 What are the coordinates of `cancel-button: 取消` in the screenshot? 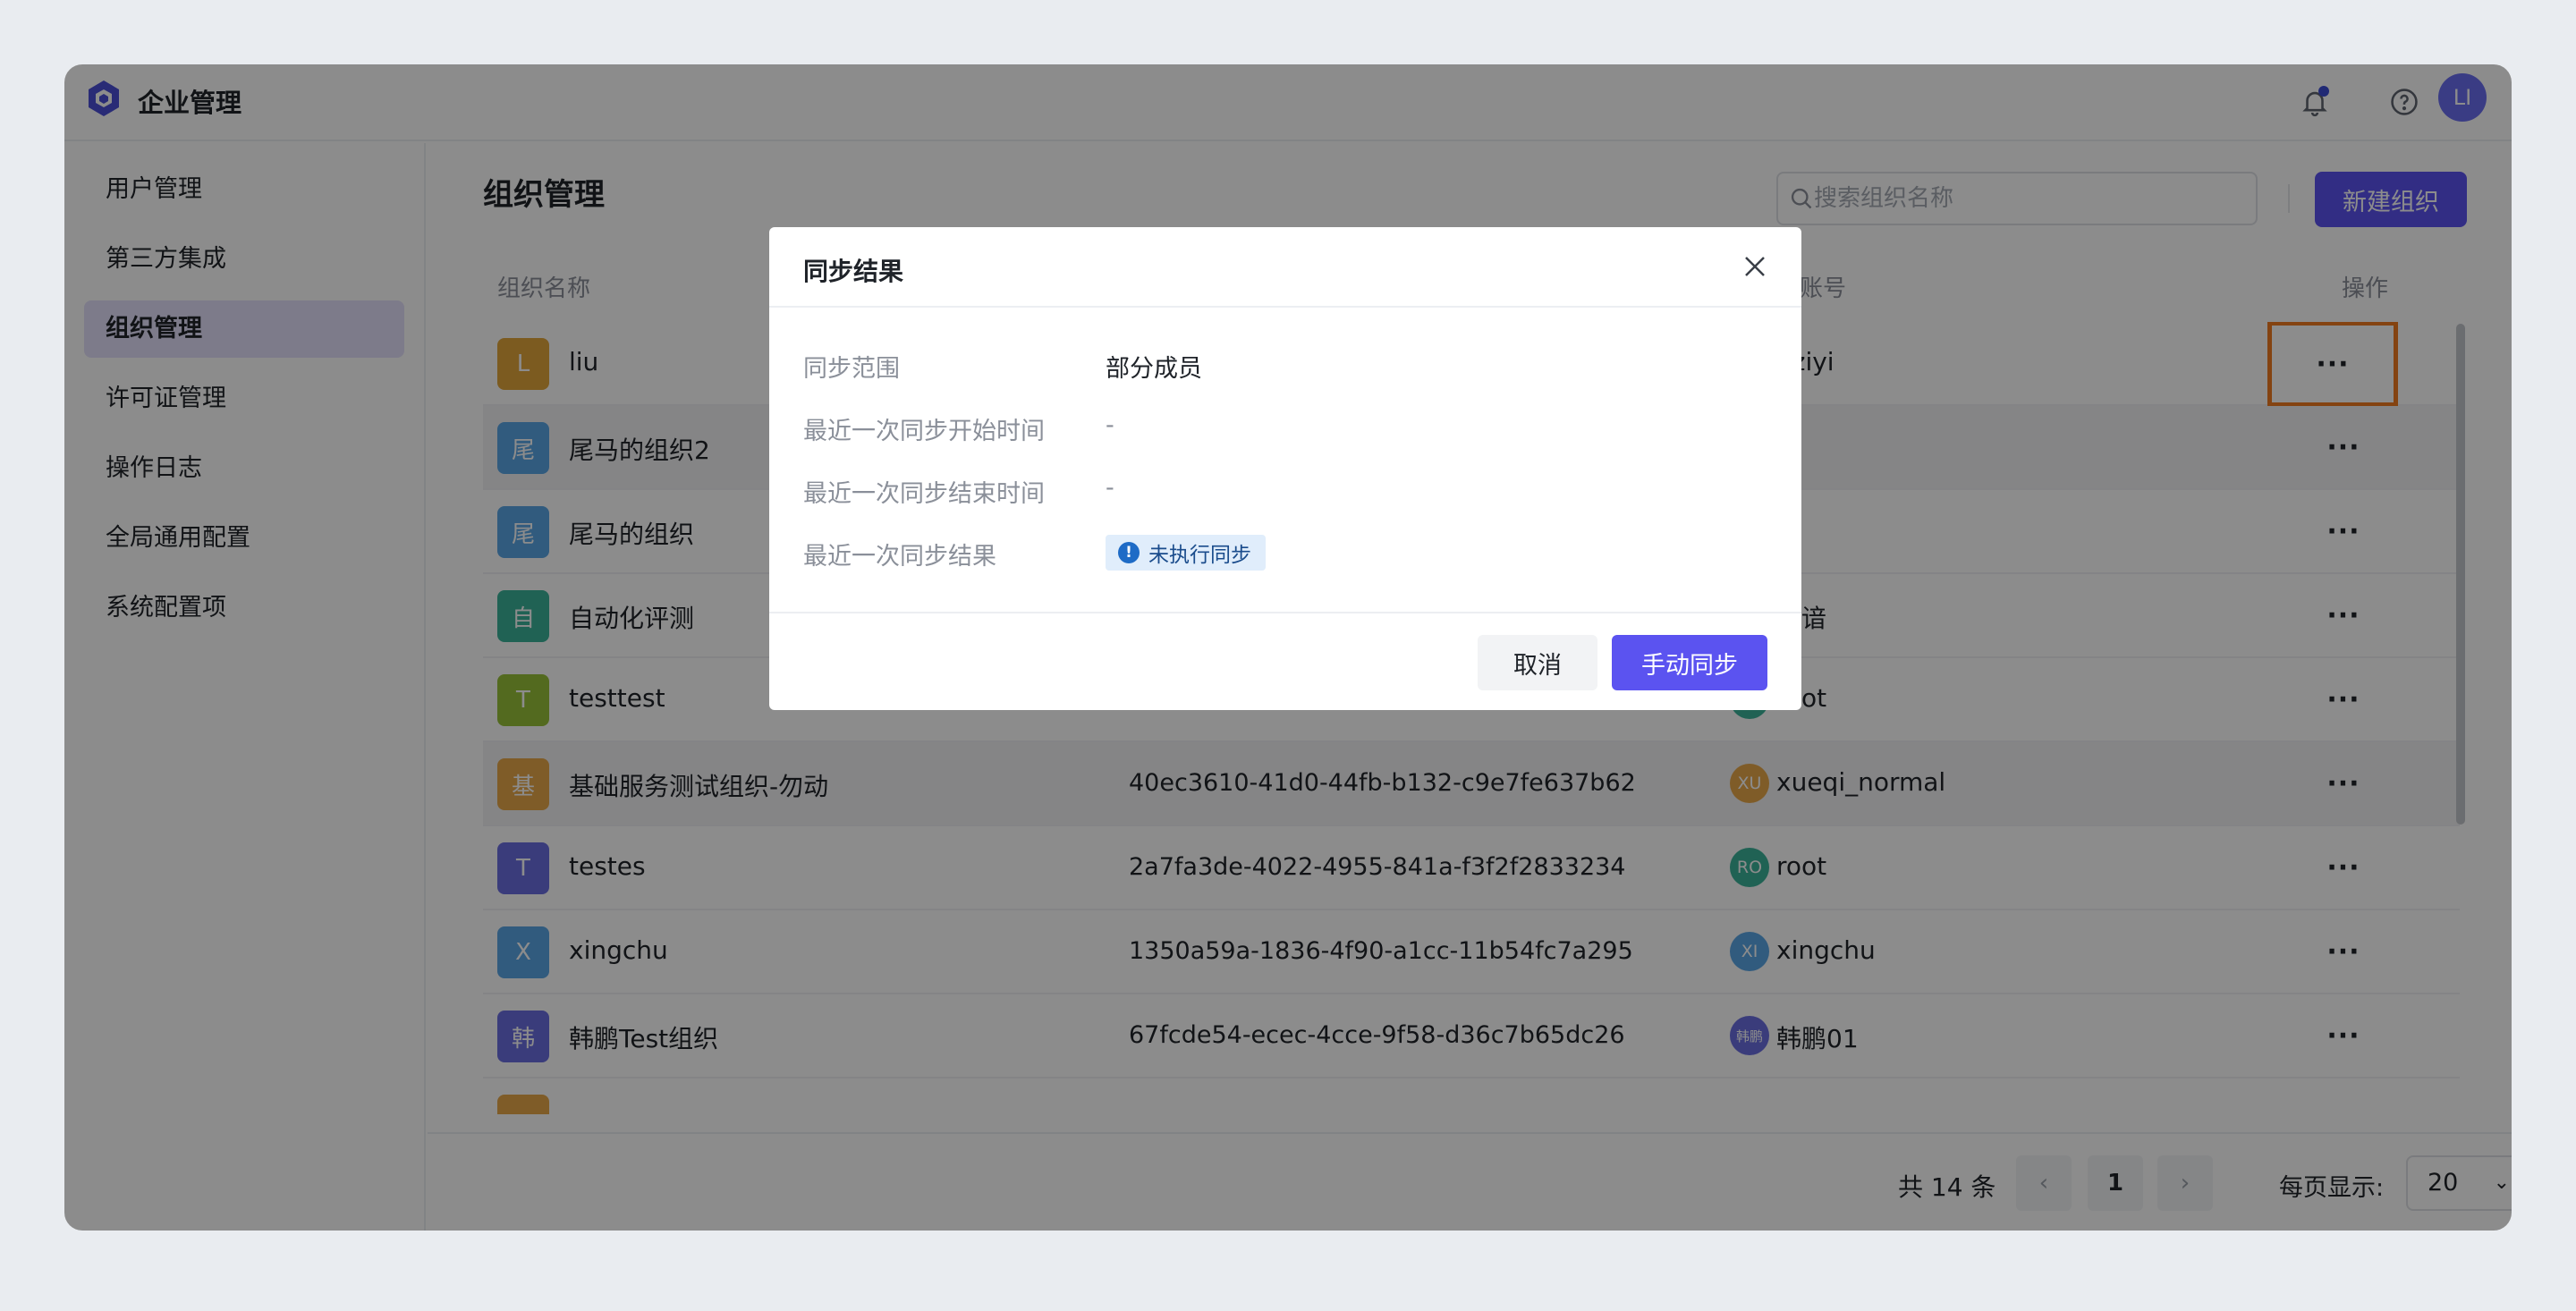 It's located at (1537, 662).